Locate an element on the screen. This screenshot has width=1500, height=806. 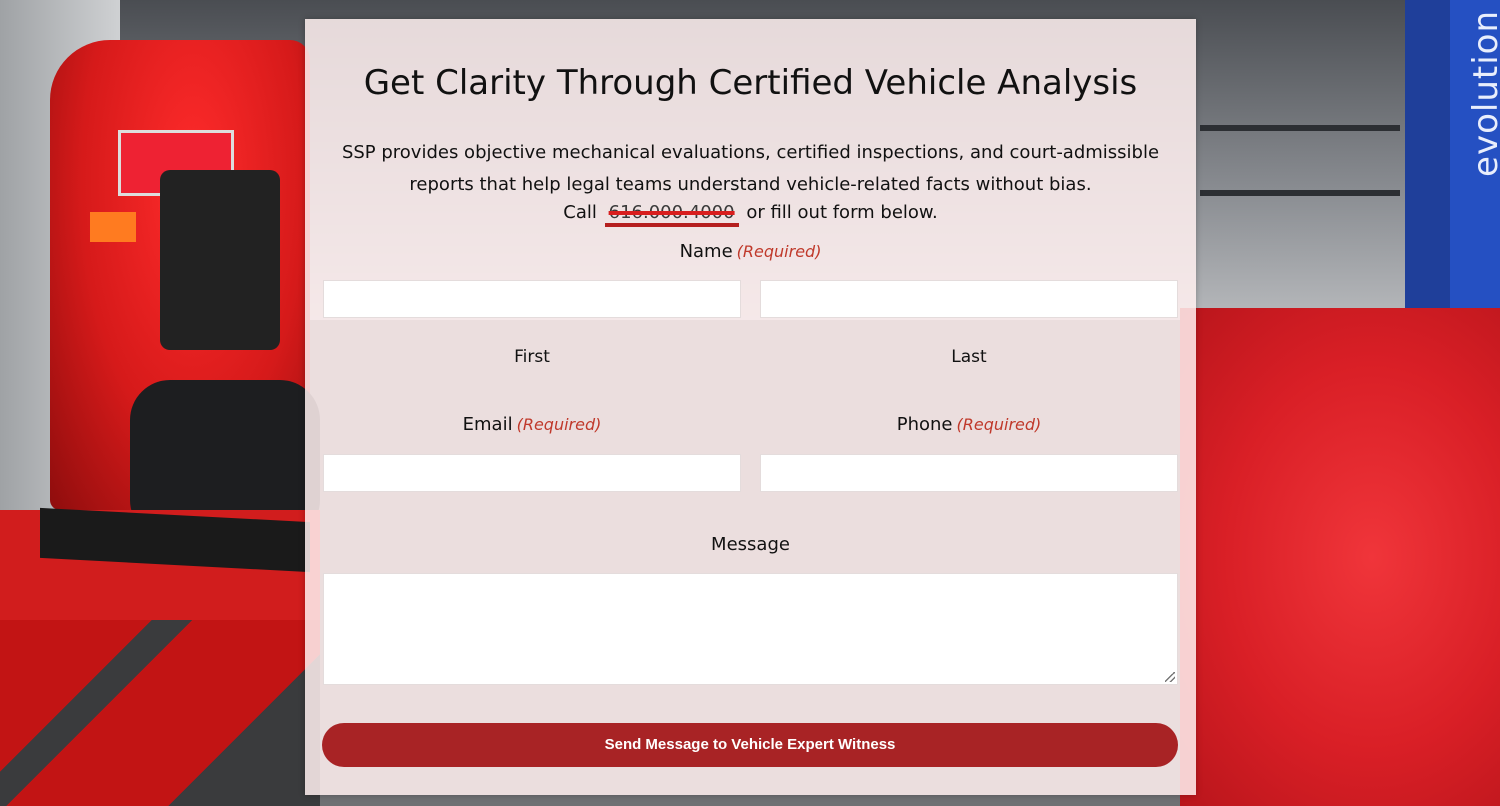
message-textarea is located at coordinates (750, 629).